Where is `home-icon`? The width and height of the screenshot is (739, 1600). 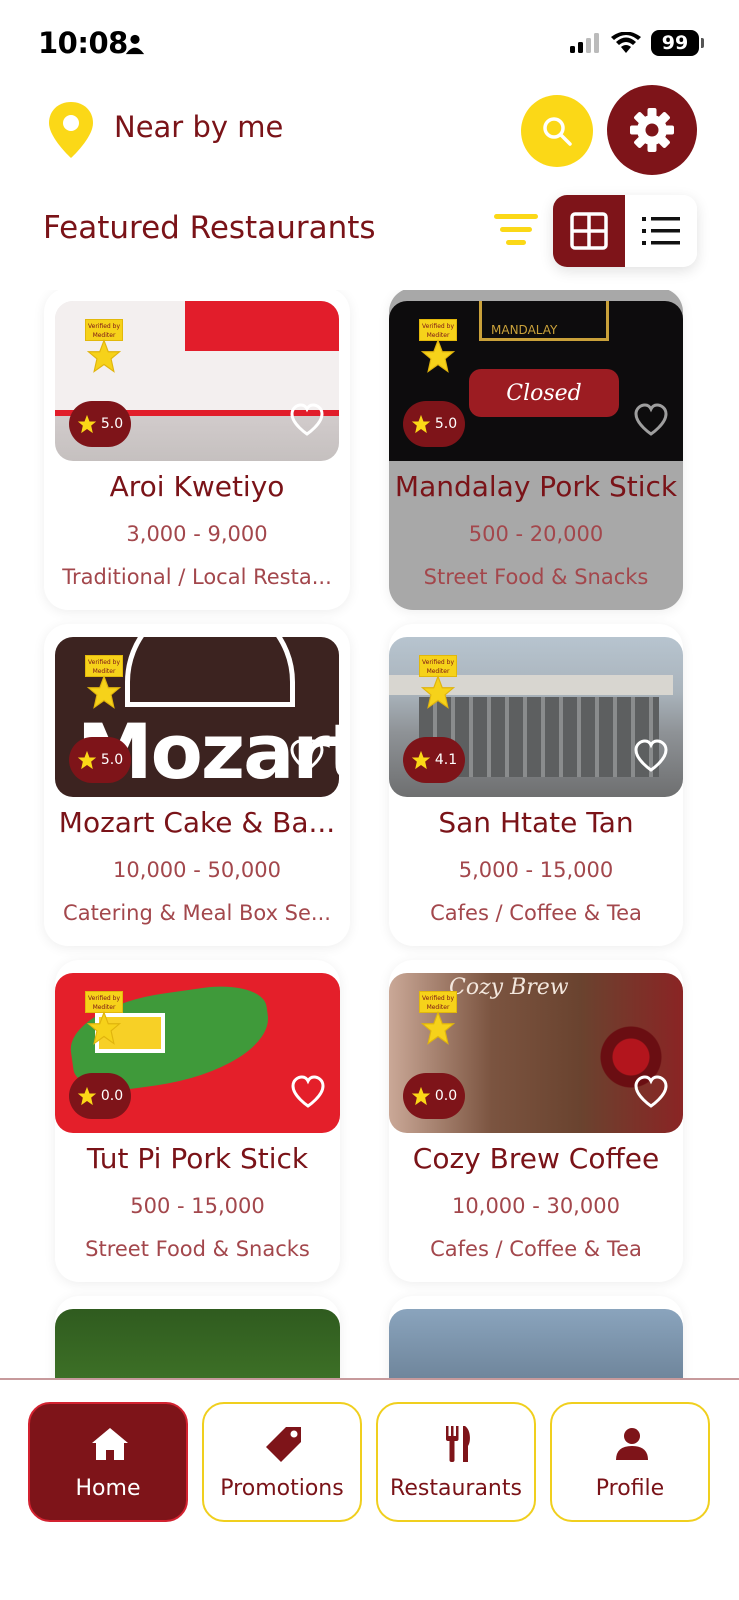
home-icon is located at coordinates (110, 1444).